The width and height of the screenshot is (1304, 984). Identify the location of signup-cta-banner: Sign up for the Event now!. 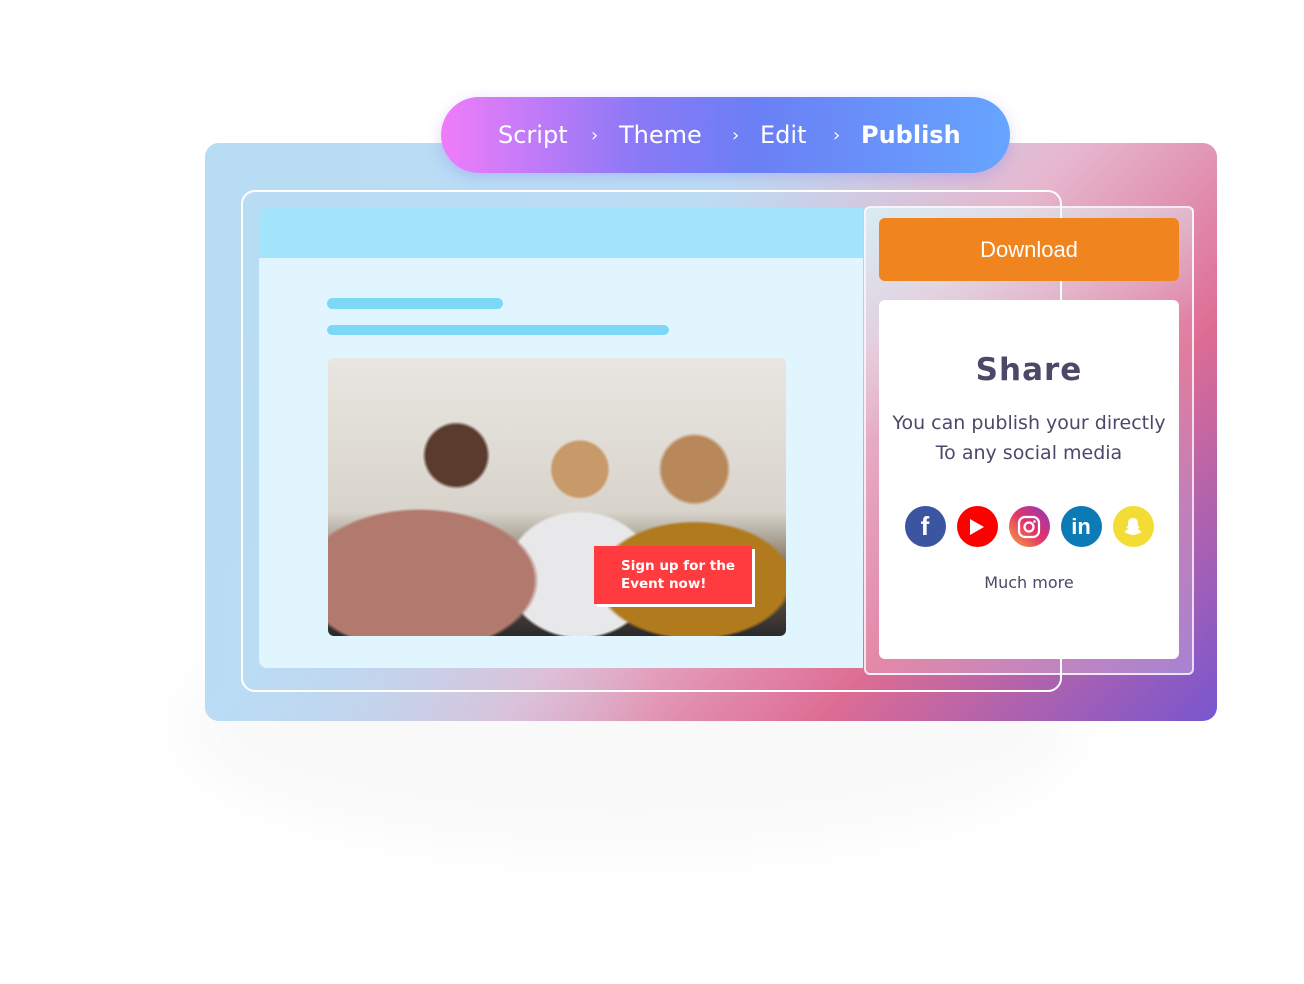
(673, 575).